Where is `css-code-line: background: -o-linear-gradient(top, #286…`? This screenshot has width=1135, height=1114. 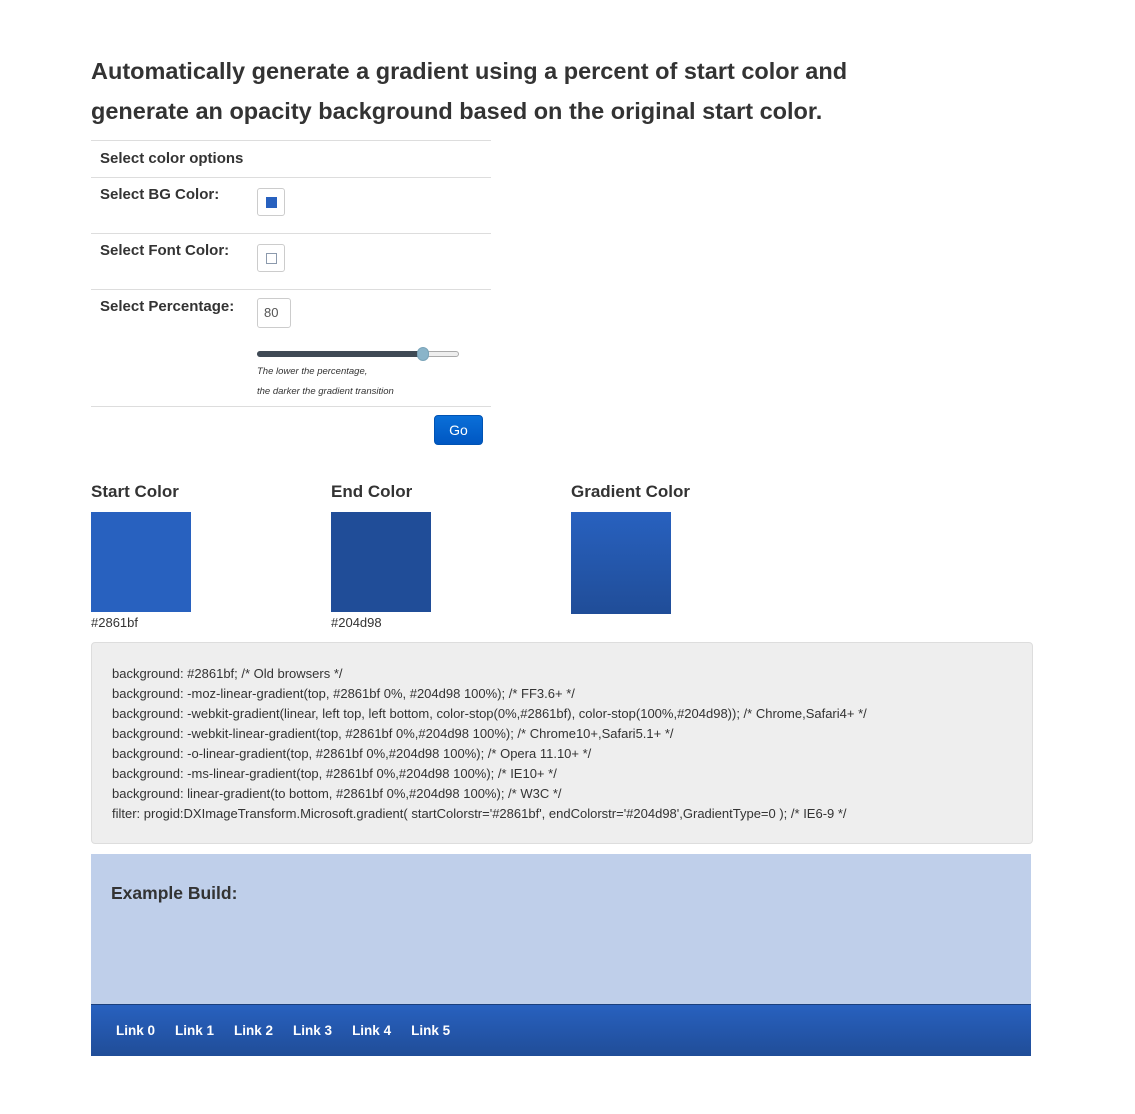
css-code-line: background: -o-linear-gradient(top, #286… is located at coordinates (352, 753).